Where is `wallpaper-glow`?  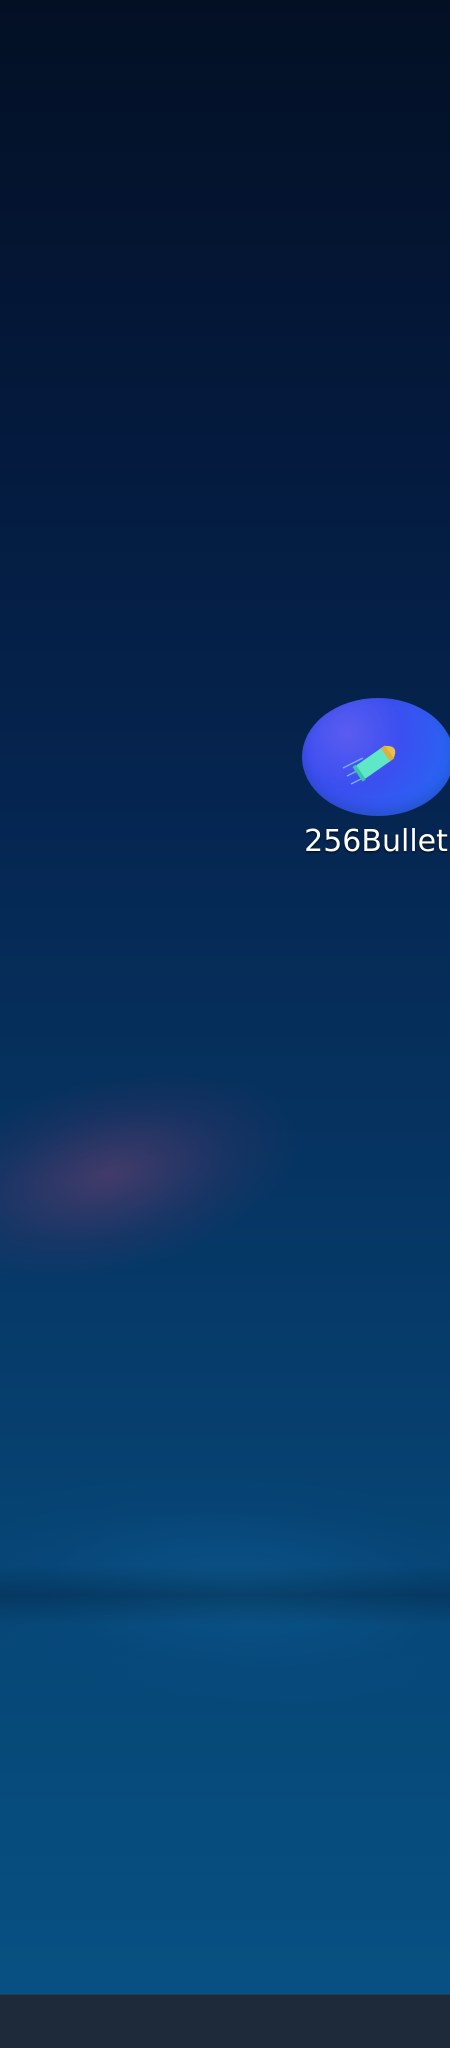
wallpaper-glow is located at coordinates (159, 1175).